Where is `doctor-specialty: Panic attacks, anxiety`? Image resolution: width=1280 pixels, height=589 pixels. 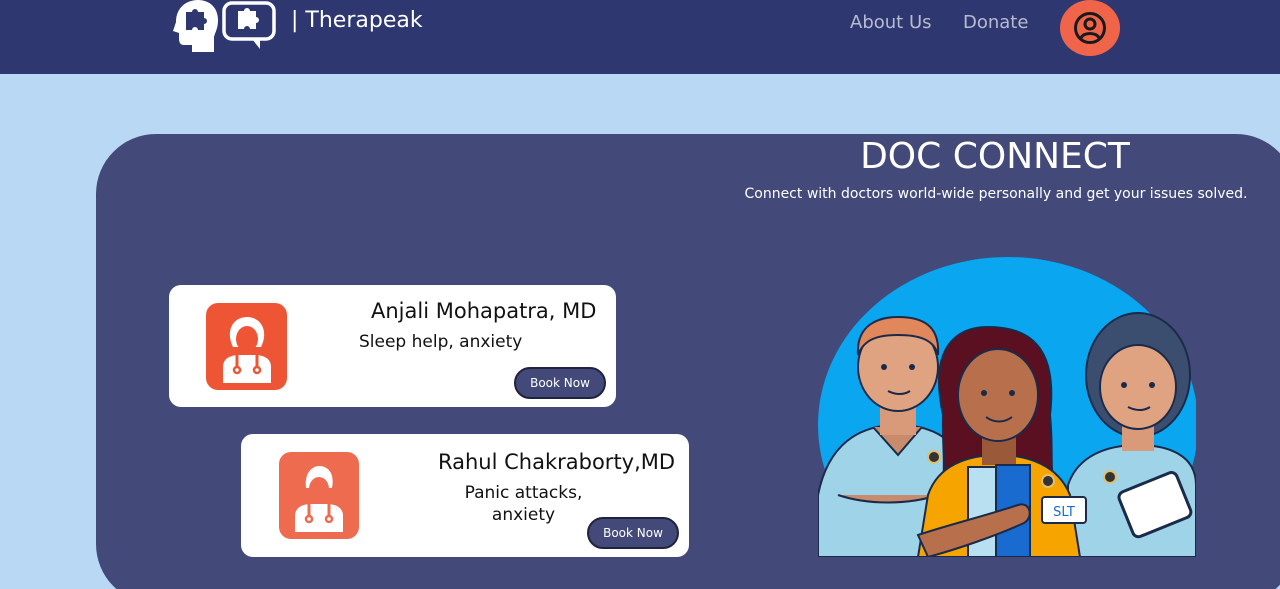
doctor-specialty: Panic attacks, anxiety is located at coordinates (523, 504).